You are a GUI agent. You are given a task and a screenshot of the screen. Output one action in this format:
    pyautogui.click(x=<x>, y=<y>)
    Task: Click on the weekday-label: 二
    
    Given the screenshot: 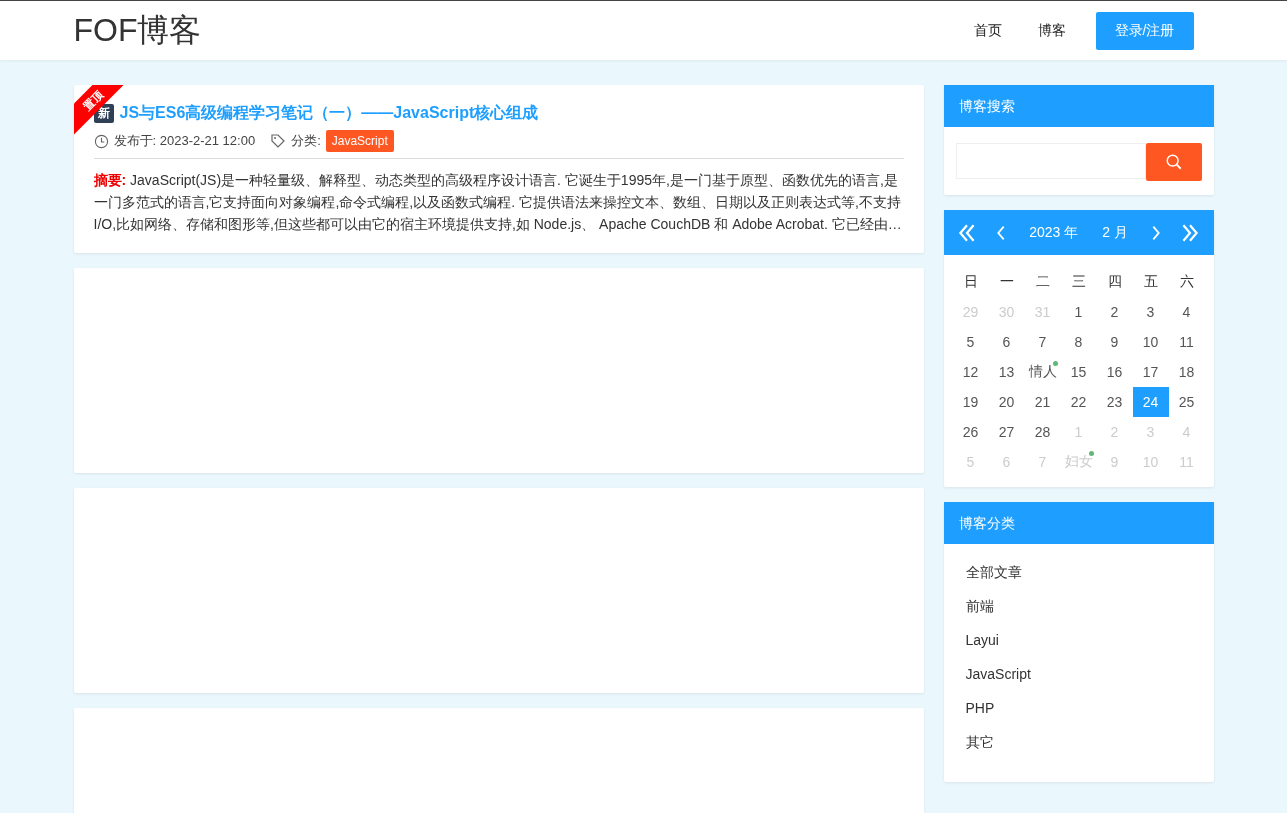 What is the action you would take?
    pyautogui.click(x=1042, y=281)
    